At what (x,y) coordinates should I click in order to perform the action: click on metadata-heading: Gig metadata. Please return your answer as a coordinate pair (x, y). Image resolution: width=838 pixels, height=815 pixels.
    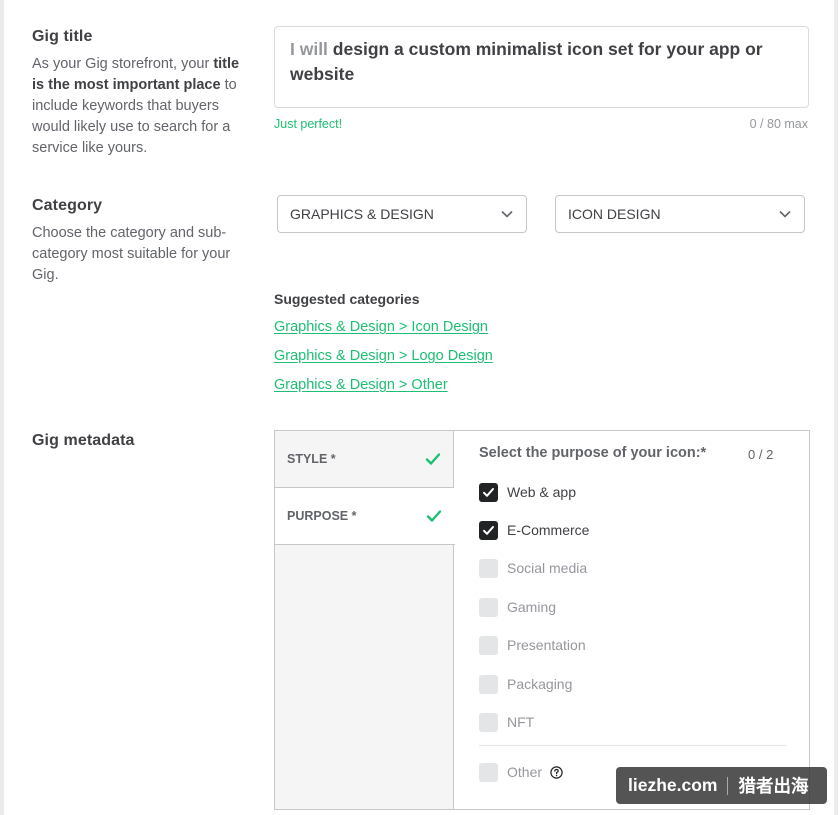
    Looking at the image, I should click on (83, 440).